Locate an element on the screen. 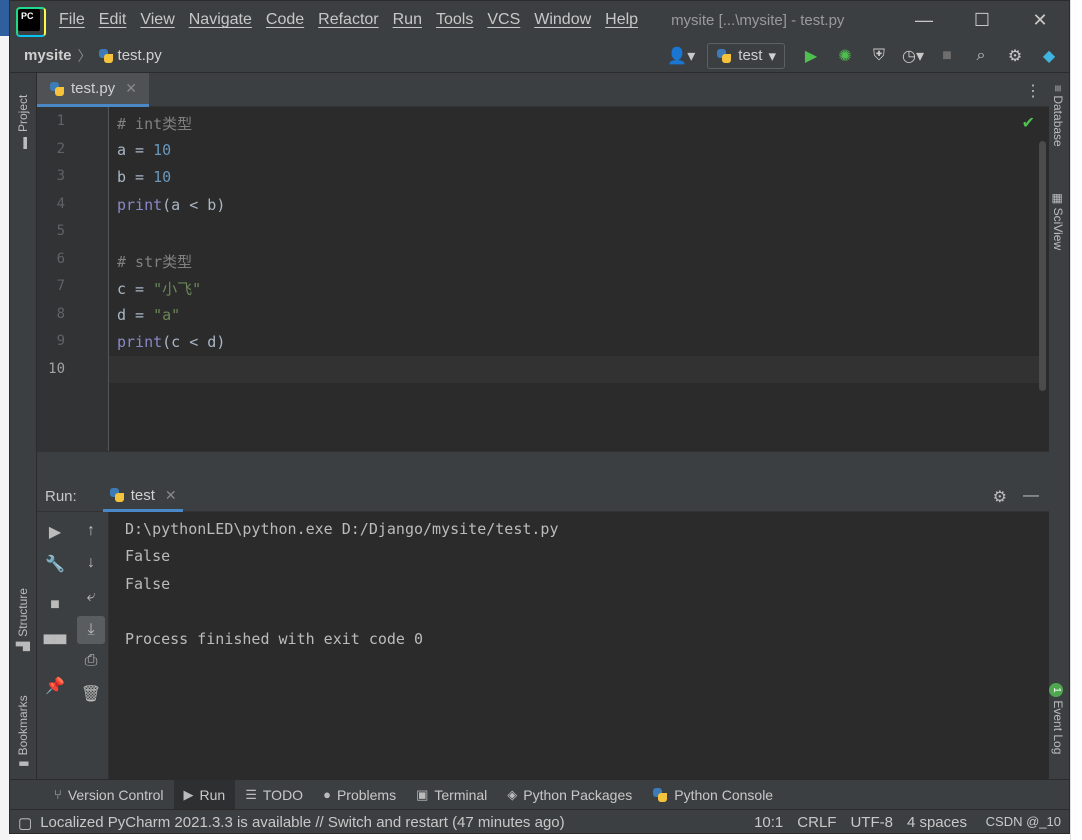  pycharm-logo-icon is located at coordinates (31, 22).